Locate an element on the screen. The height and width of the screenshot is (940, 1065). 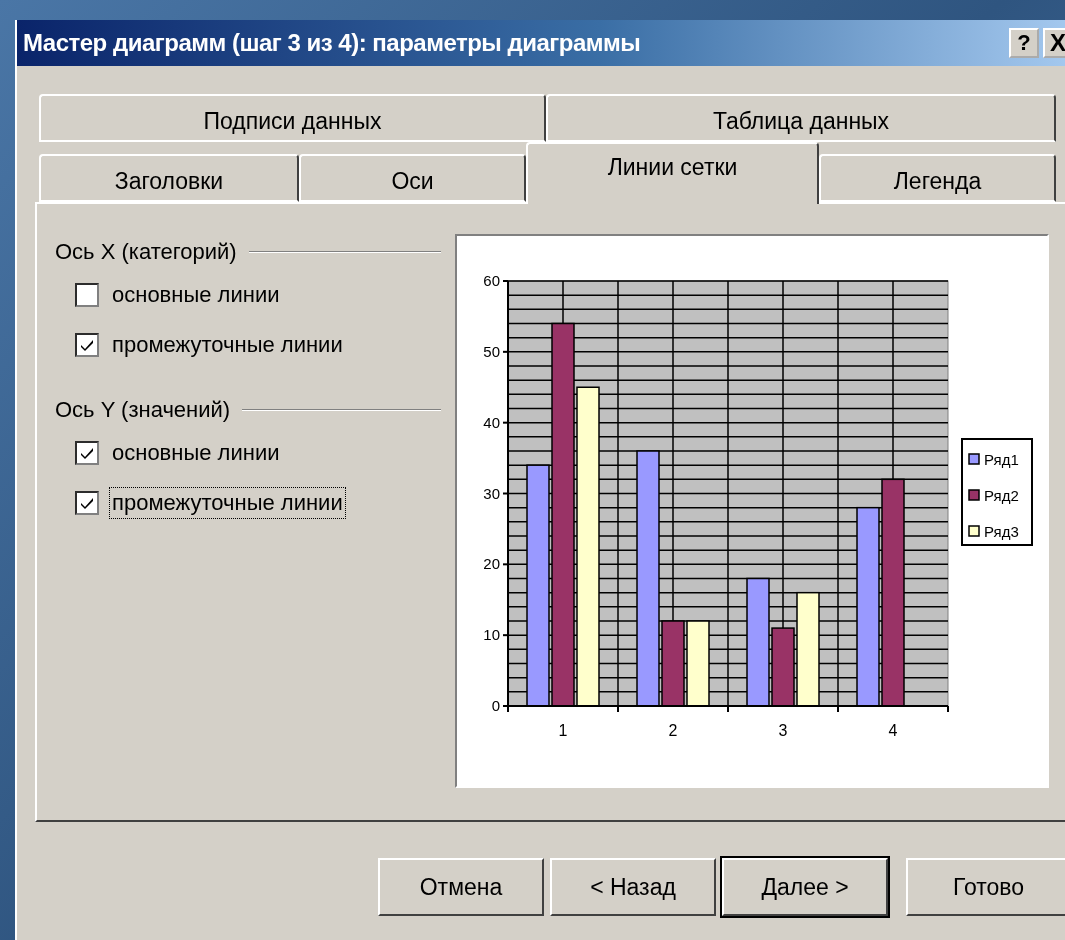
x-tick-label: 4 is located at coordinates (893, 730).